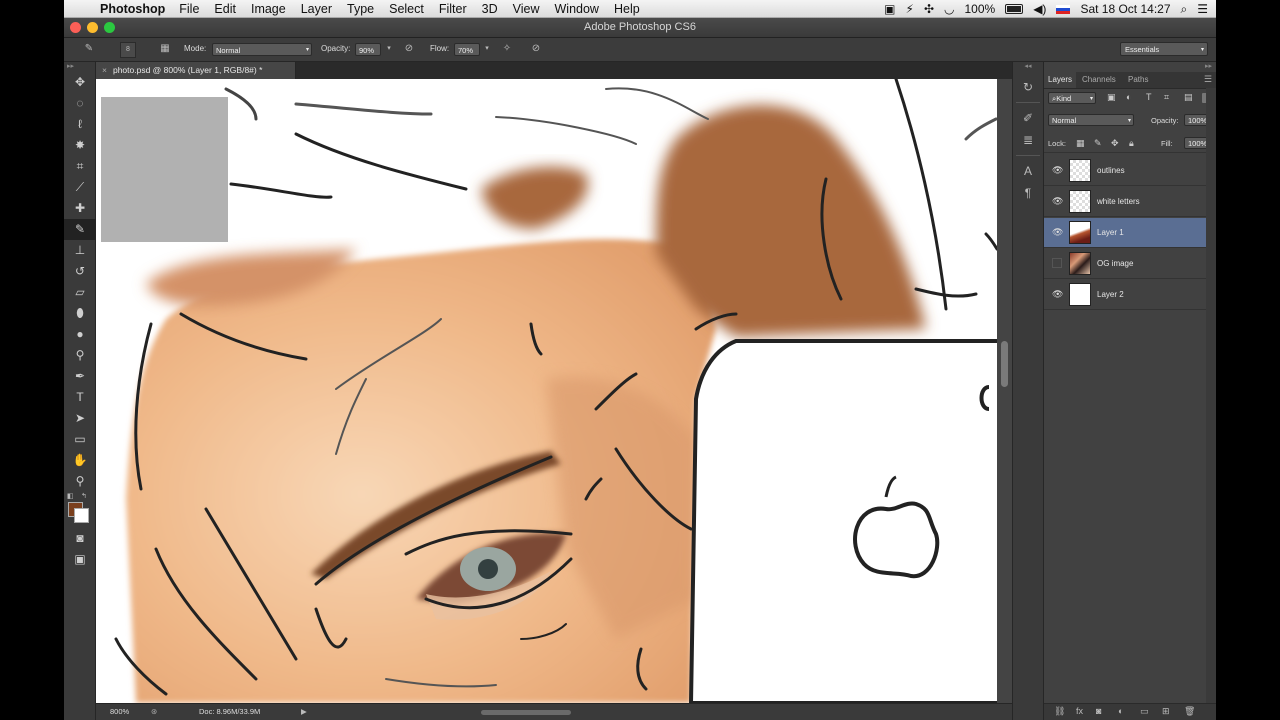 This screenshot has width=1280, height=720. I want to click on menu-window: Window, so click(577, 9).